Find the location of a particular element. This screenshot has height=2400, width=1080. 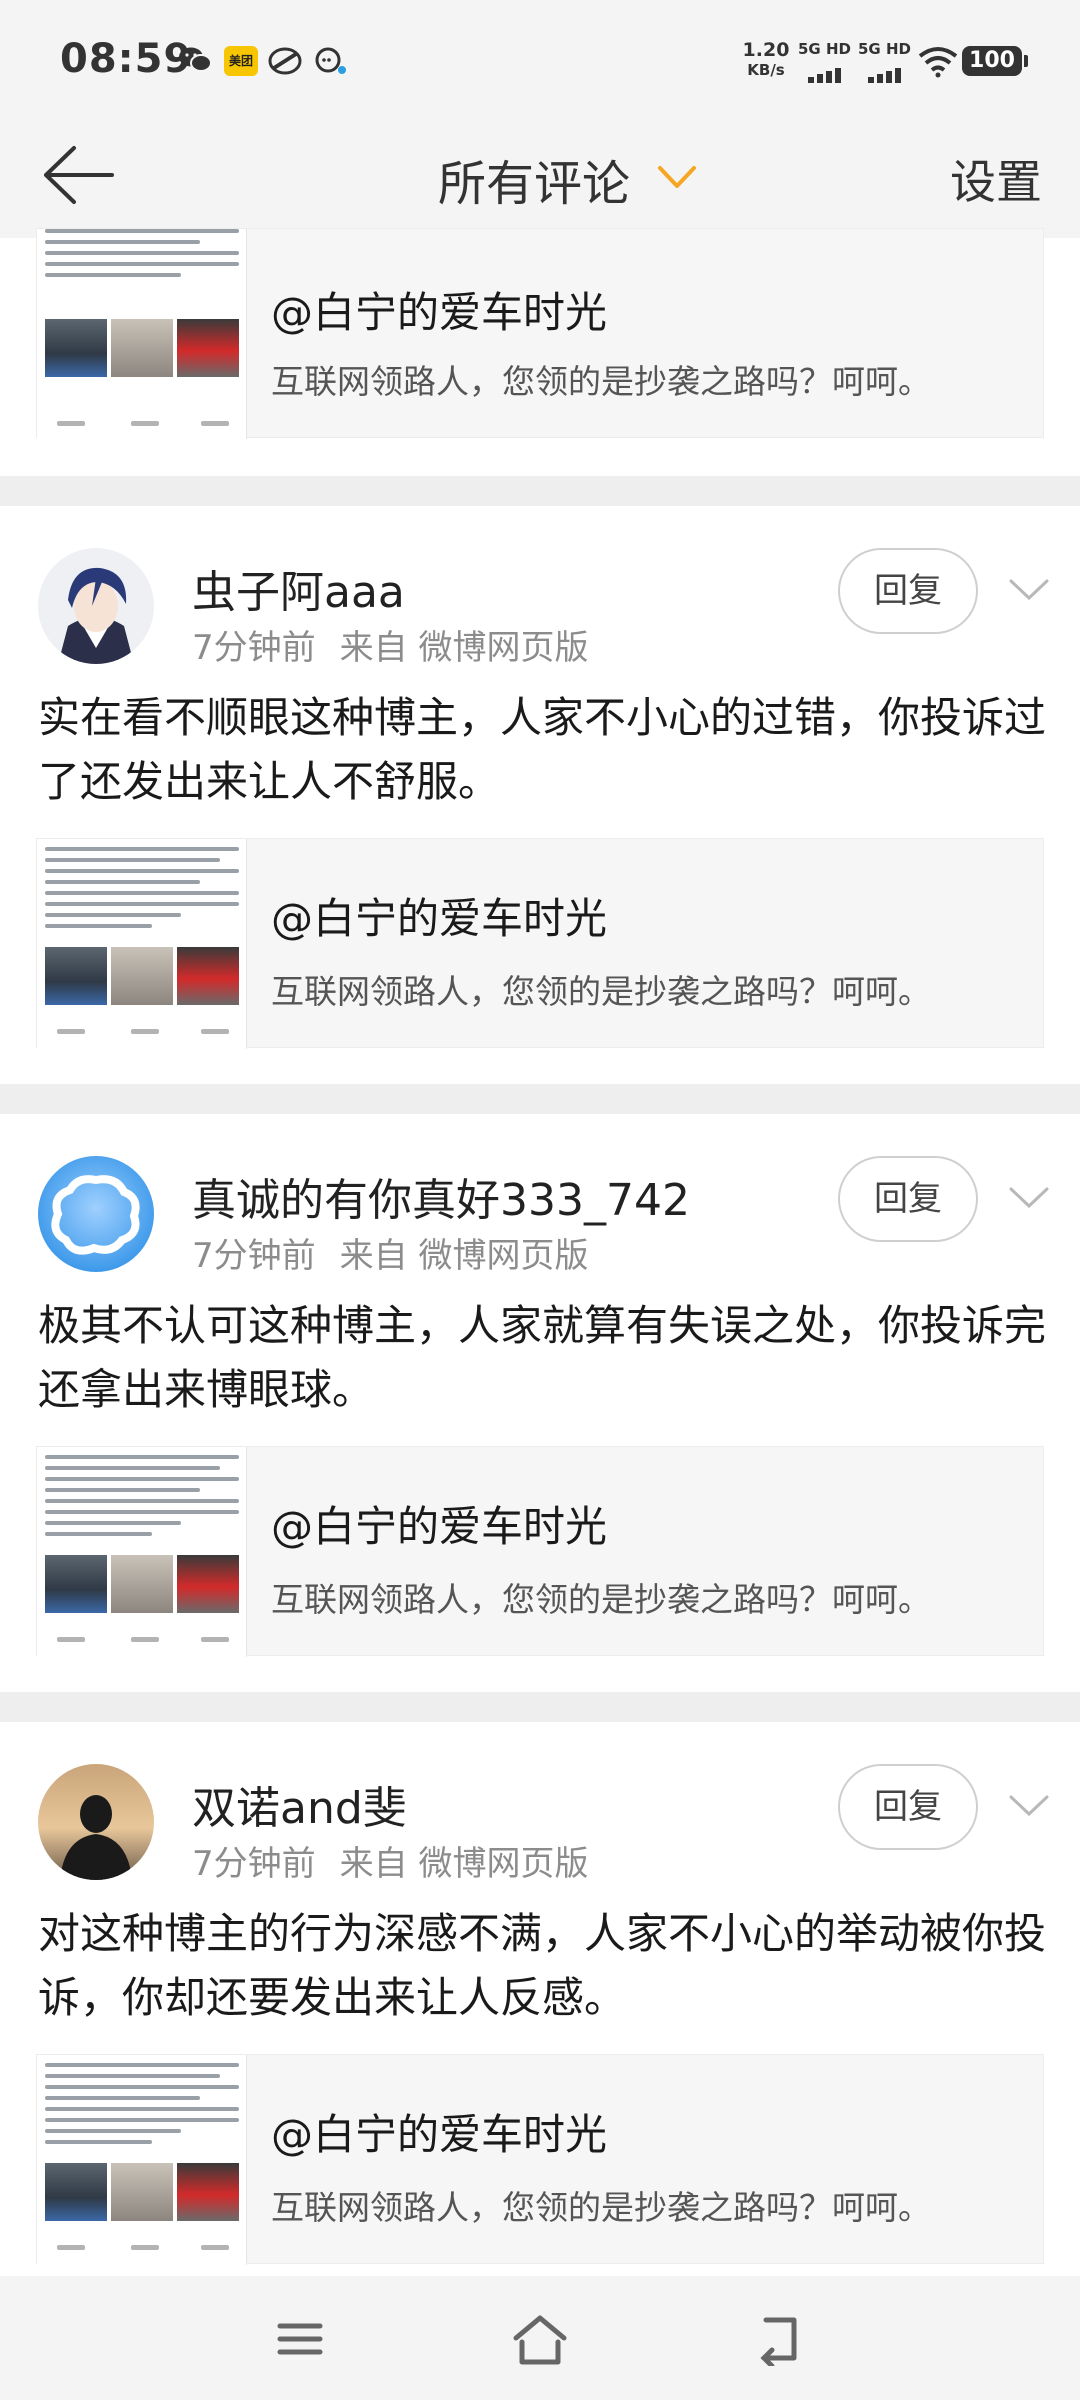

status-bar: 08:59 美团 1.20 KB/s 5G HD 5G HD 100 is located at coordinates (540, 60).